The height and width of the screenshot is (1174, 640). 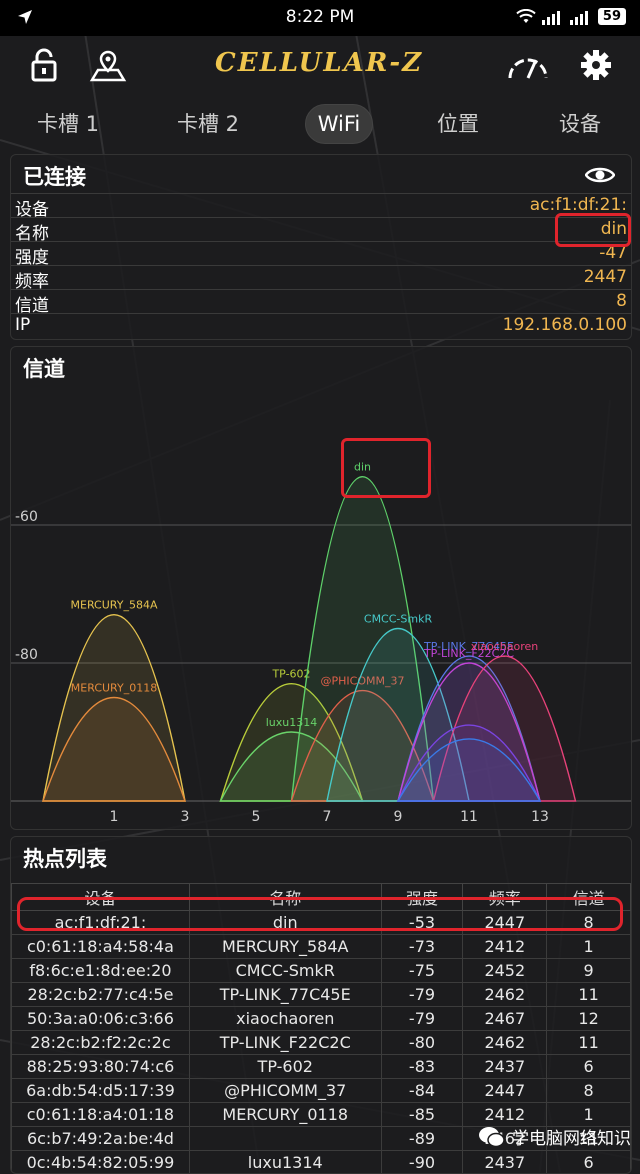 I want to click on tab-location: 位置, so click(x=458, y=124).